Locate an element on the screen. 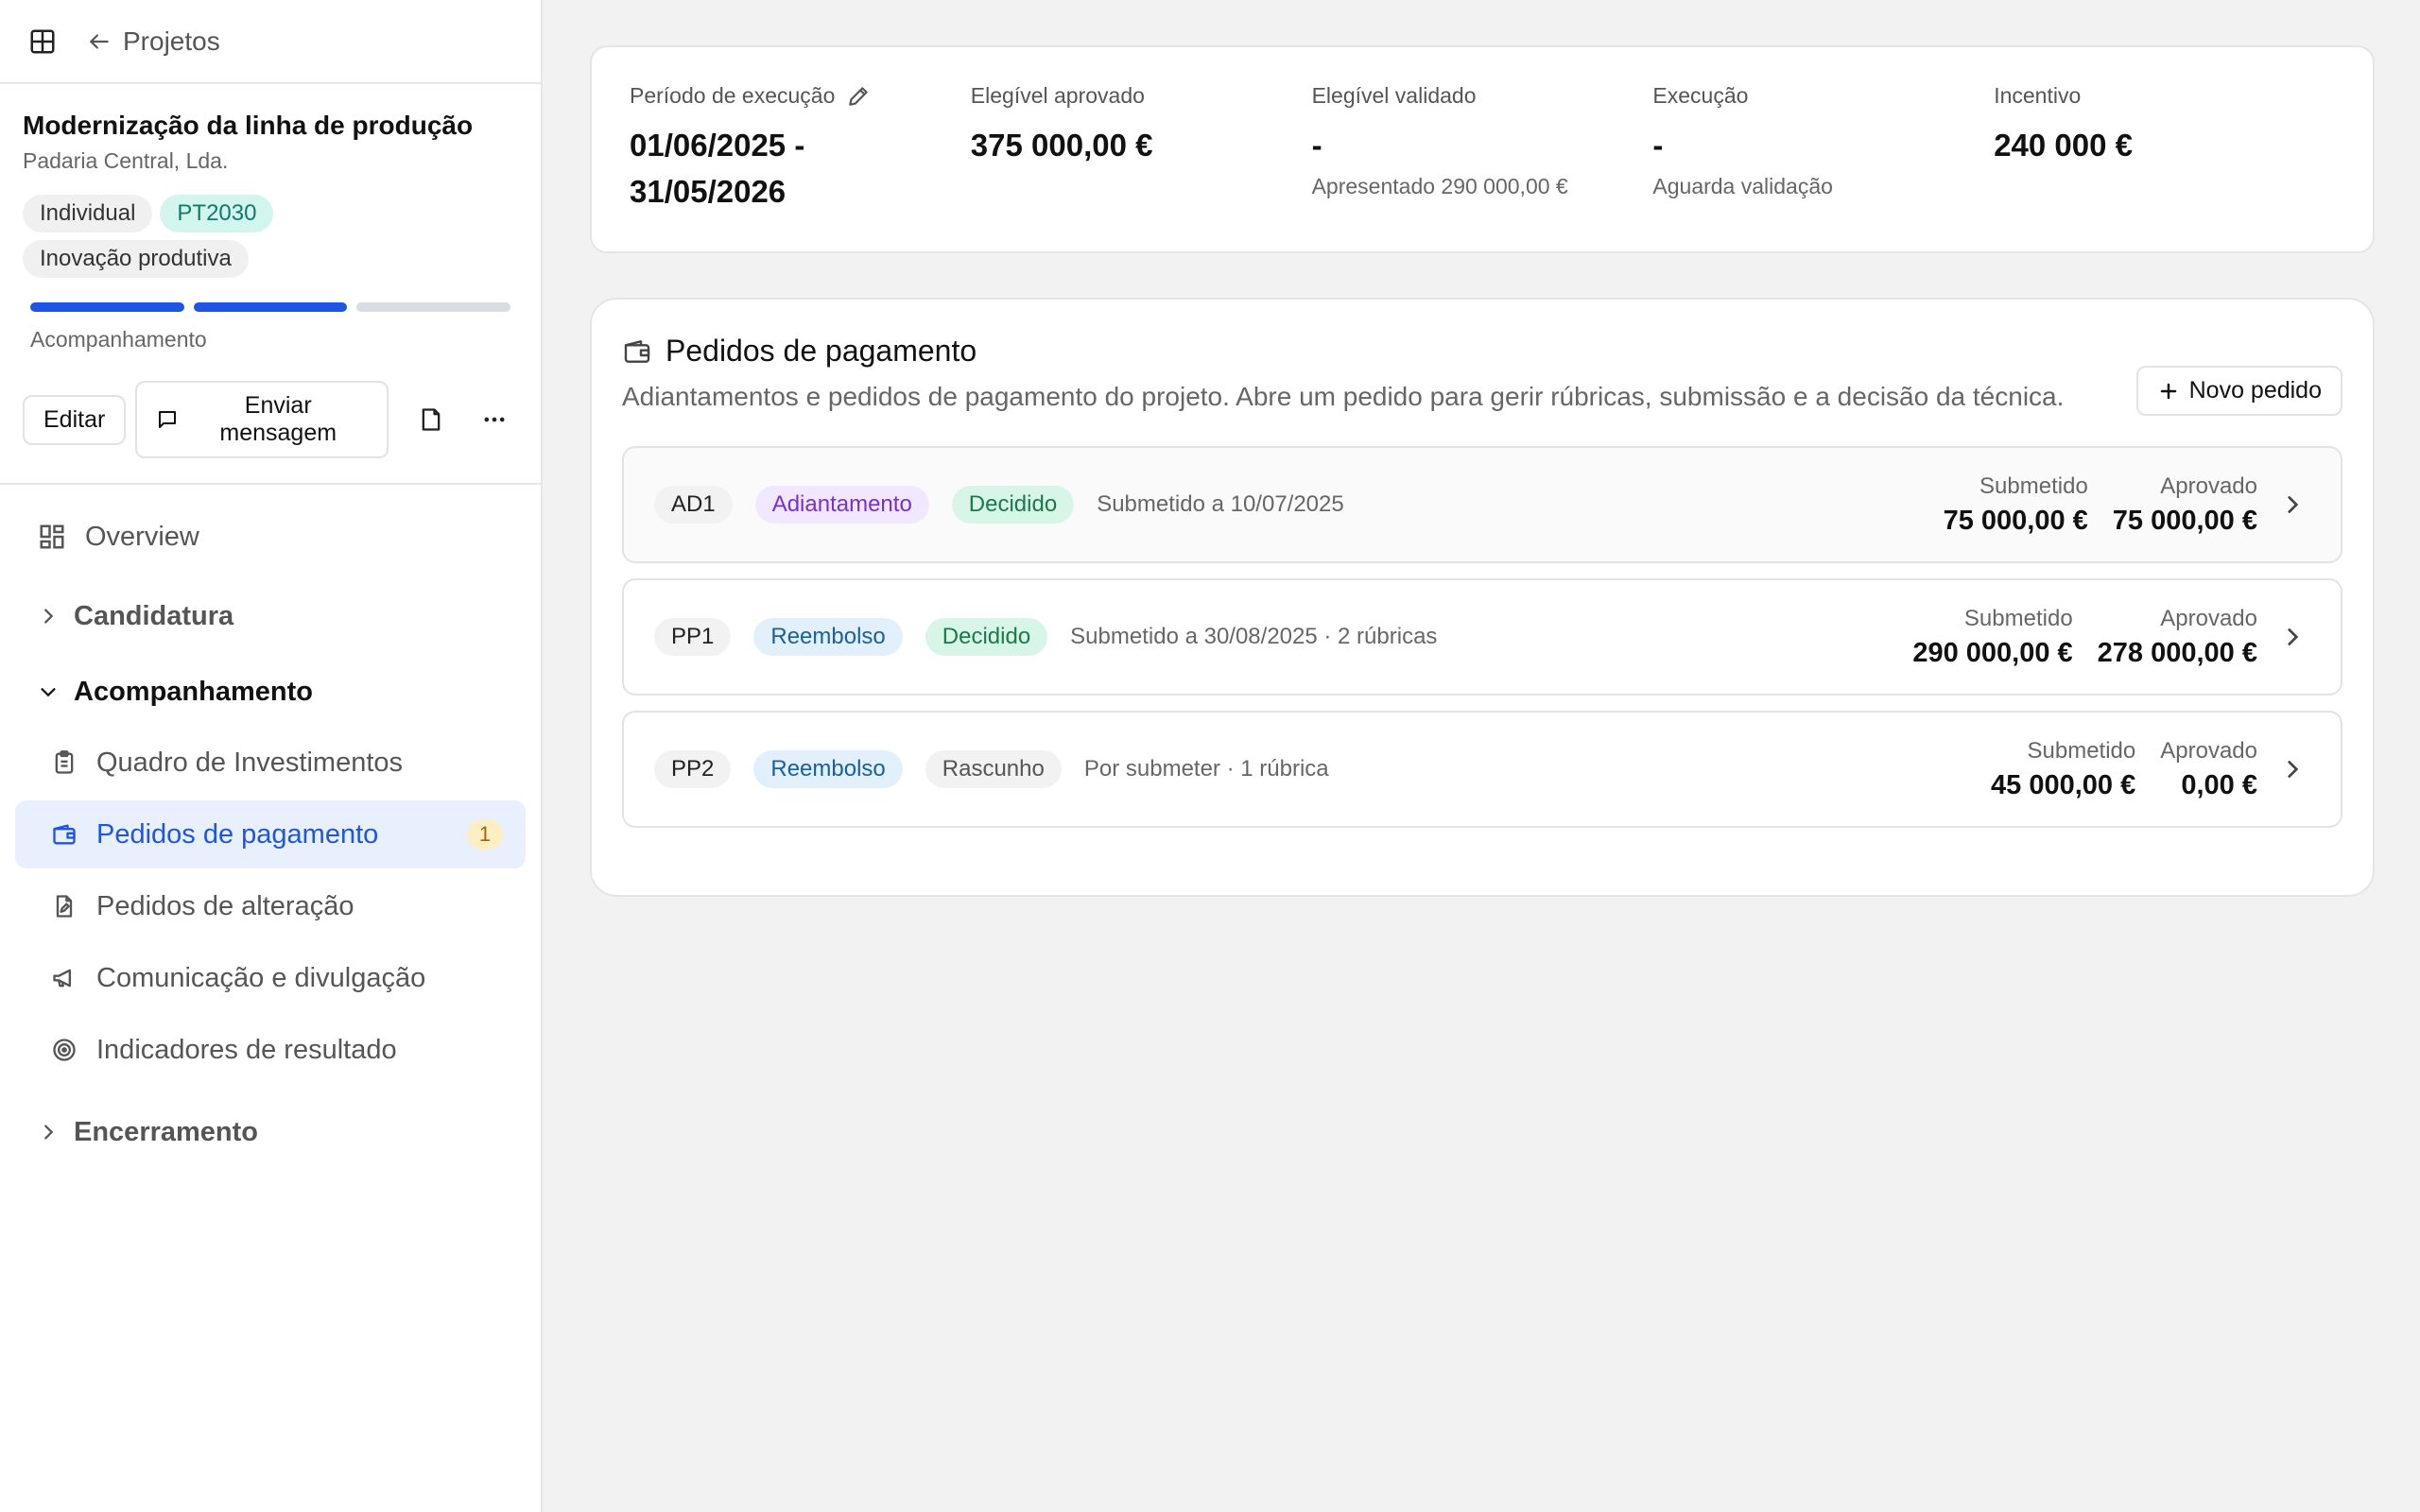 Image resolution: width=2420 pixels, height=1512 pixels. kpi-elegivel-aprovado: Elegível aprovado 375 000,00 € is located at coordinates (1141, 167).